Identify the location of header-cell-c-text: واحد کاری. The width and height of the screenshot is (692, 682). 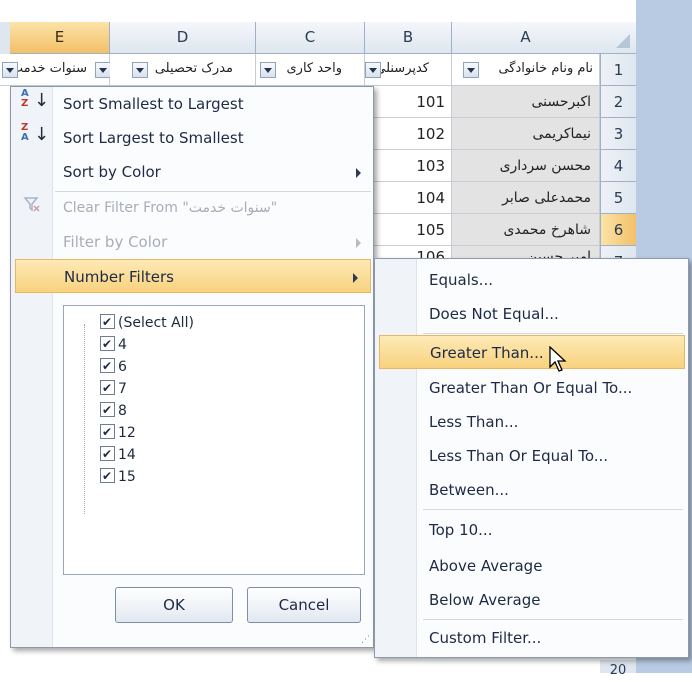
(314, 68).